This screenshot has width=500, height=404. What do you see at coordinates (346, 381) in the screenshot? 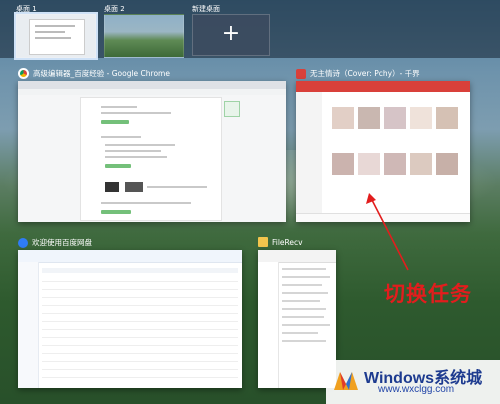
I see `windows-logo-icon` at bounding box center [346, 381].